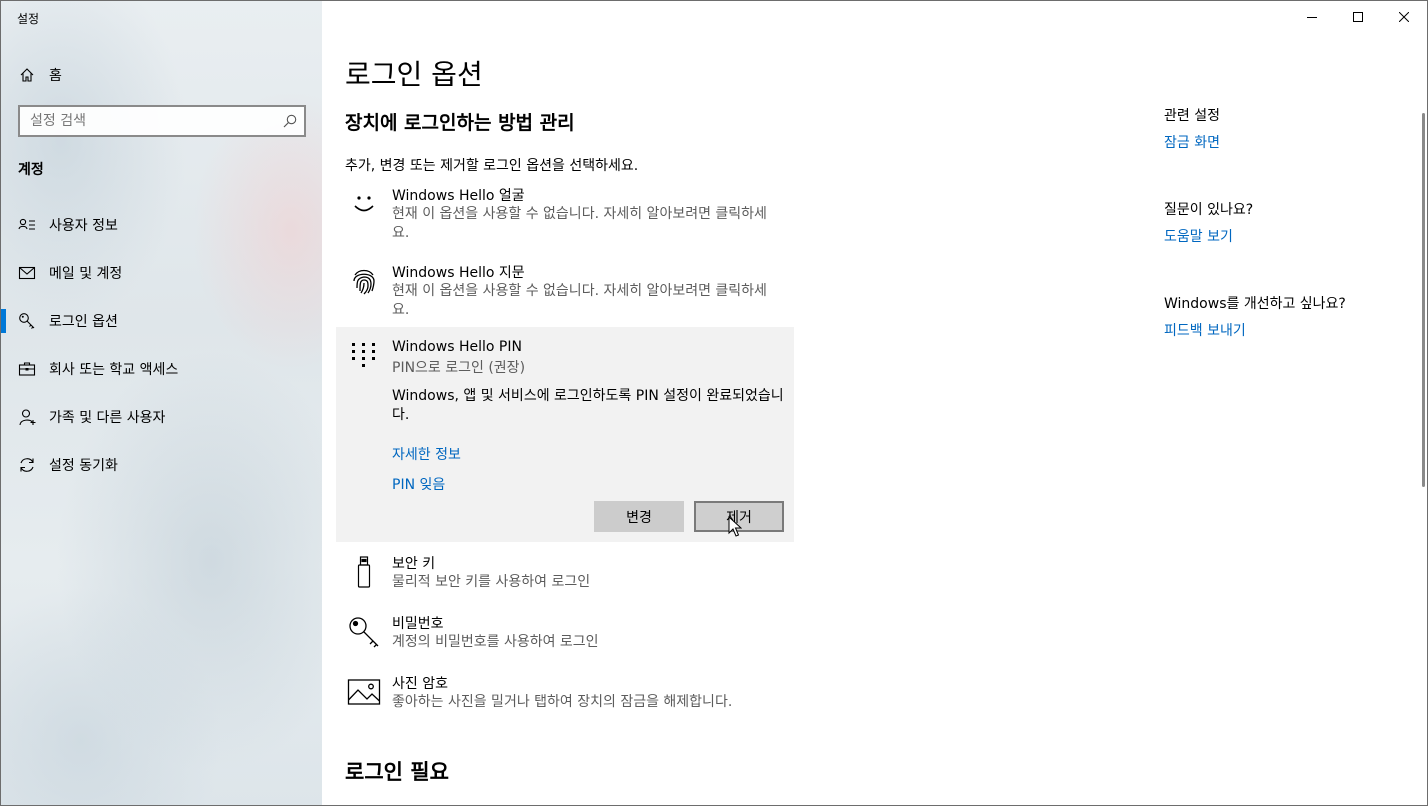 The height and width of the screenshot is (806, 1428). Describe the element at coordinates (495, 642) in the screenshot. I see `option-desc: 계정의 비밀번호를 사용하여 로그인` at that location.